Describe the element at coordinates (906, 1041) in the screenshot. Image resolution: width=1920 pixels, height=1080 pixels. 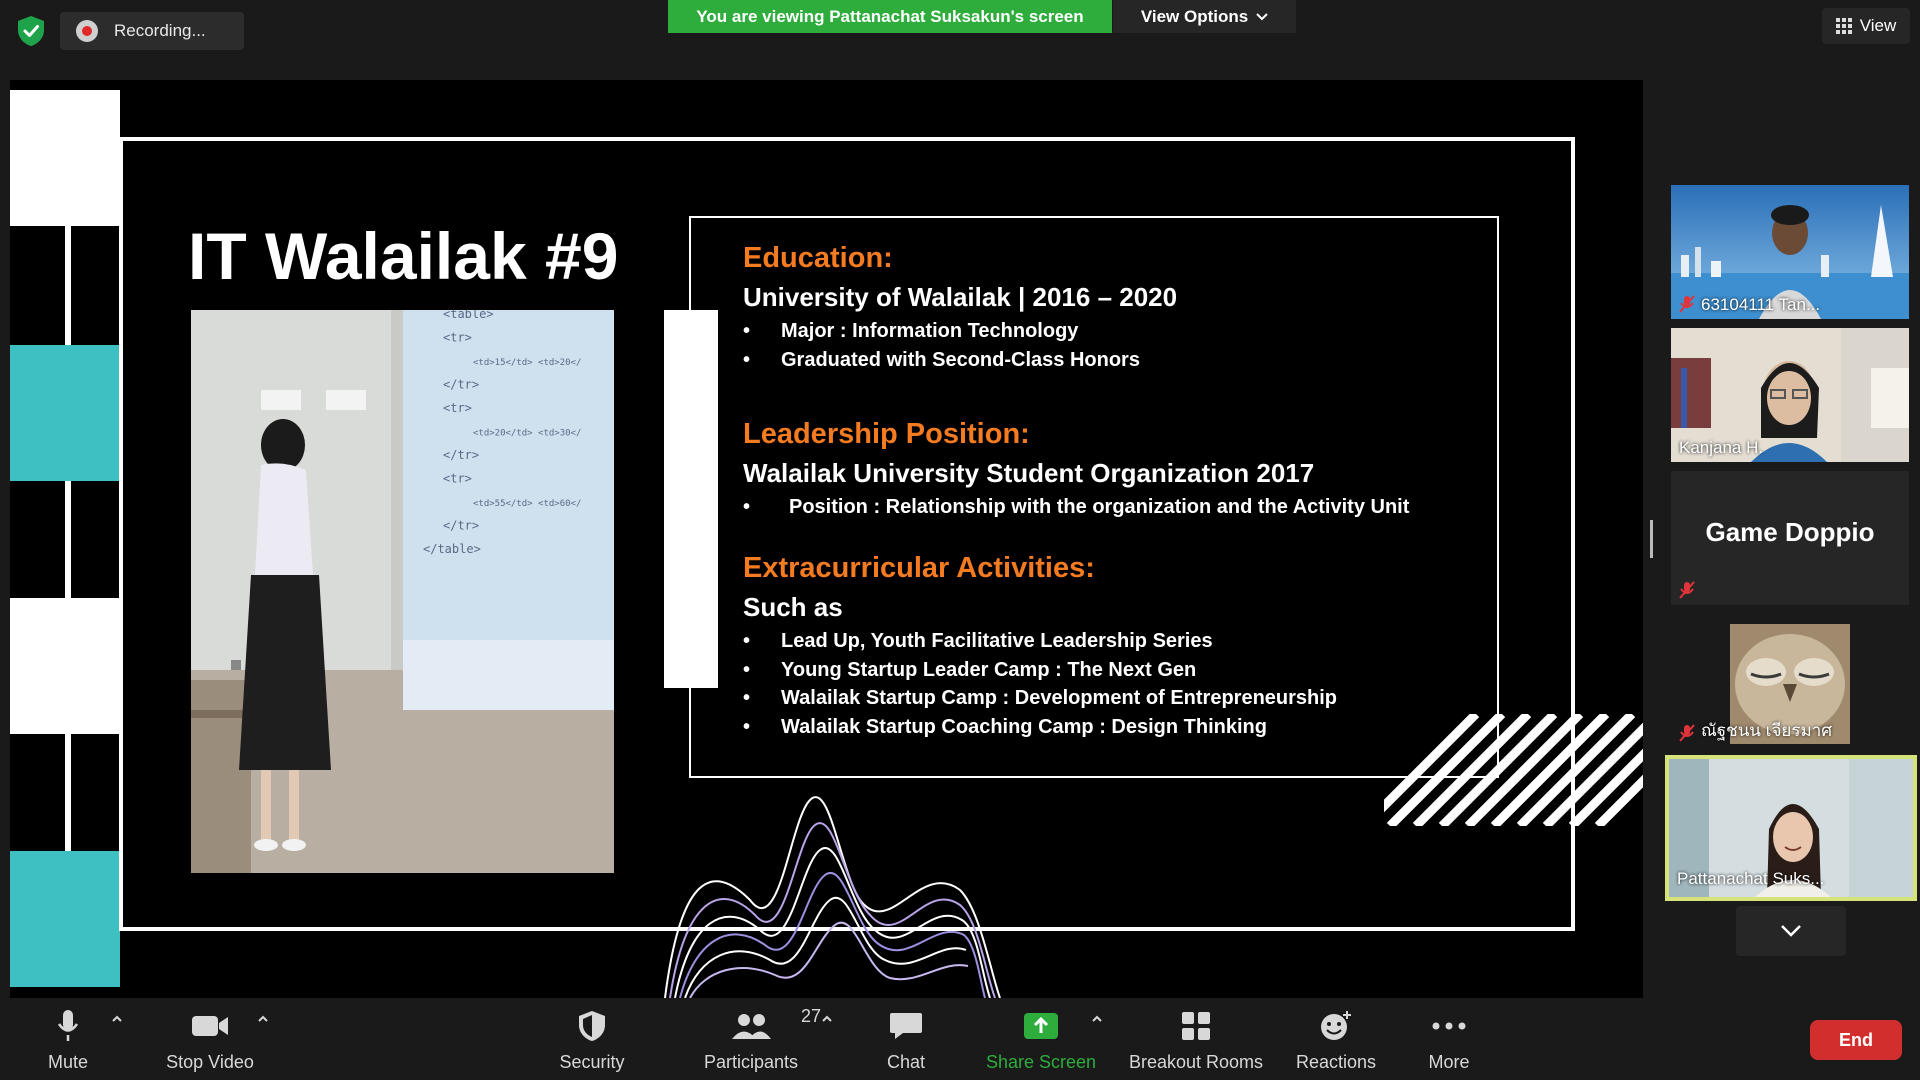
I see `chat-button: Chat` at that location.